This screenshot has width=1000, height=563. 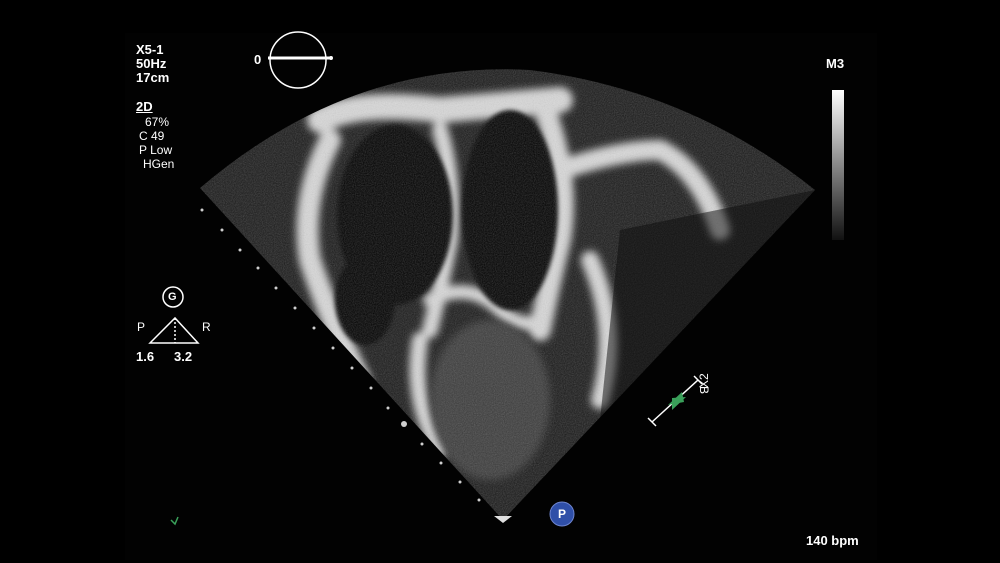 I want to click on probe-frequency: 50Hz, so click(x=151, y=63).